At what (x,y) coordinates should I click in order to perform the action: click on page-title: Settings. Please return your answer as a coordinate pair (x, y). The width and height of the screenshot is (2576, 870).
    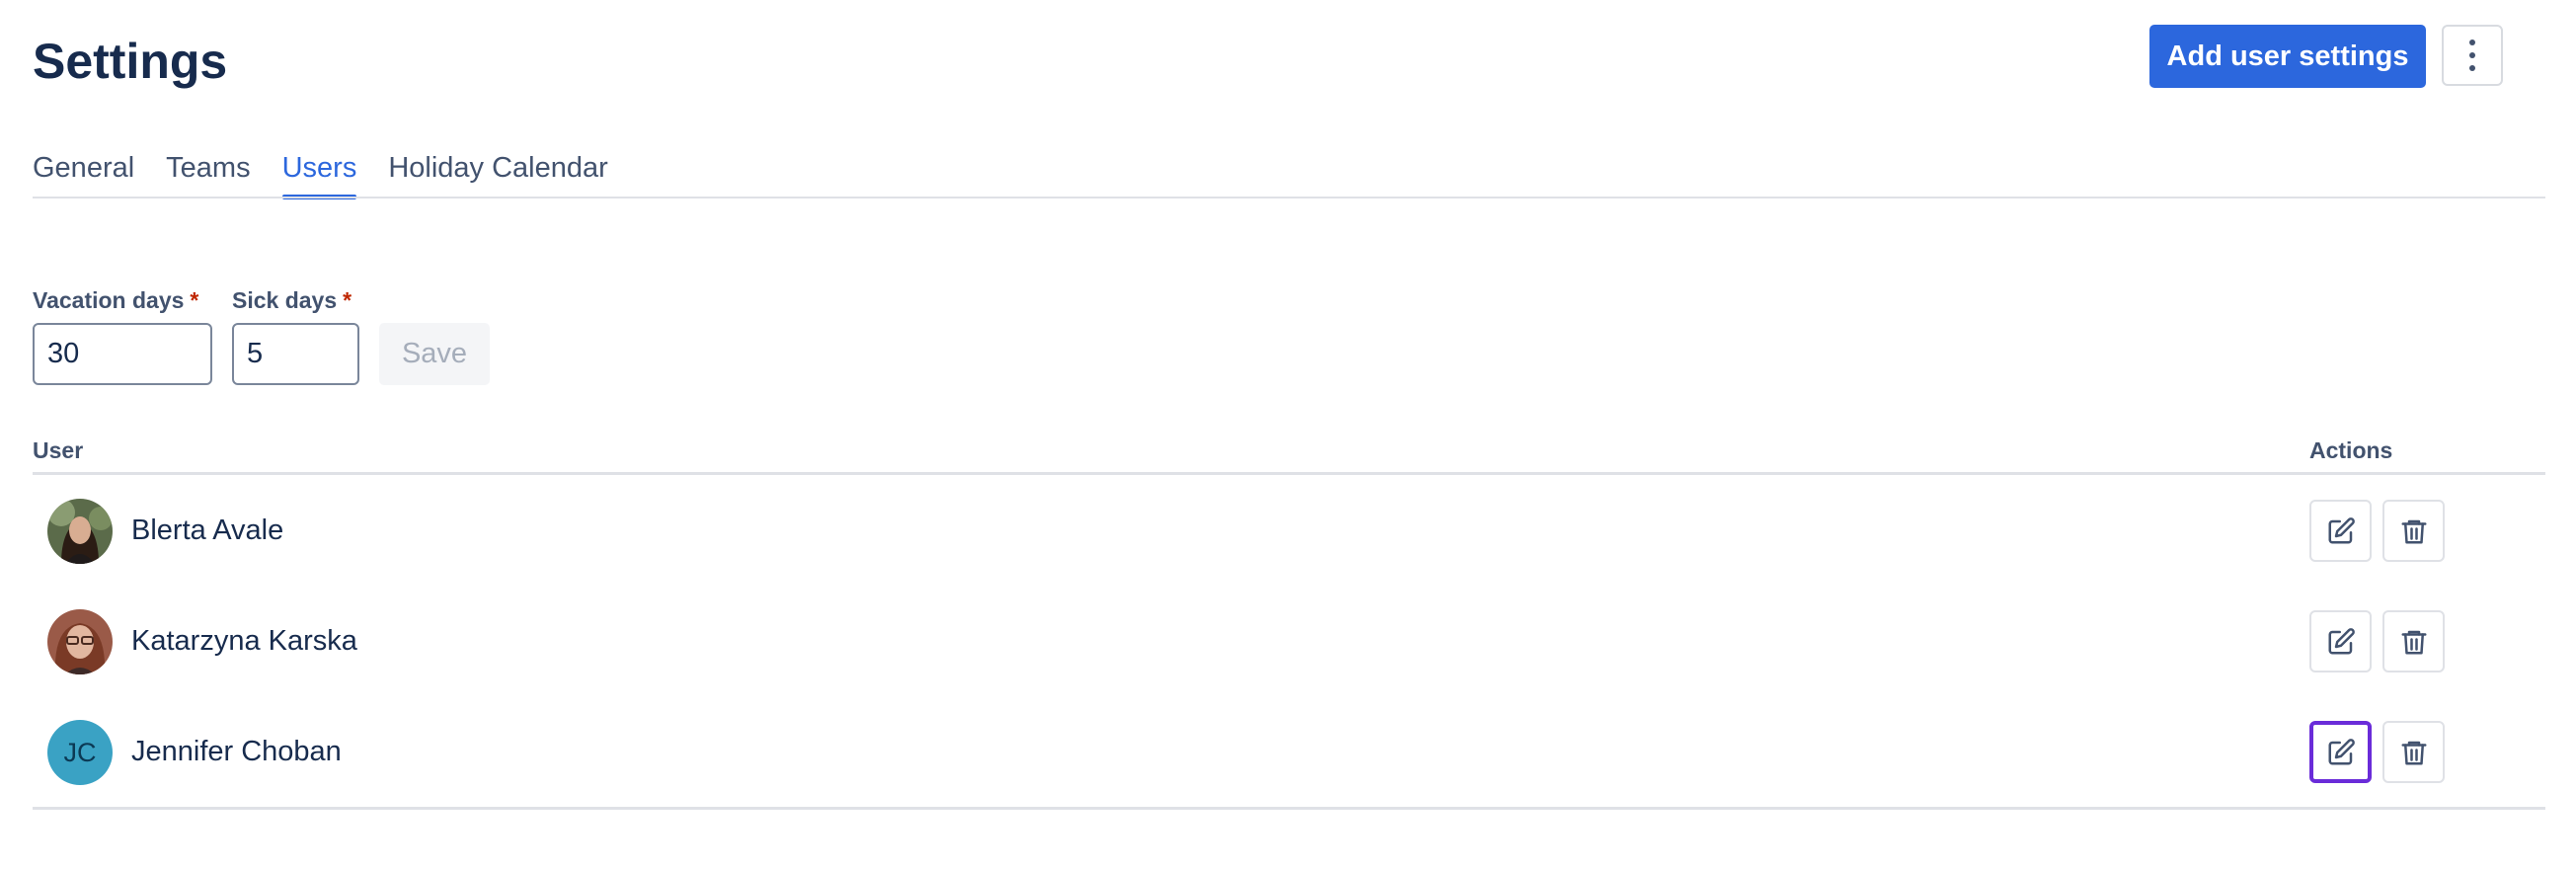
    Looking at the image, I should click on (130, 62).